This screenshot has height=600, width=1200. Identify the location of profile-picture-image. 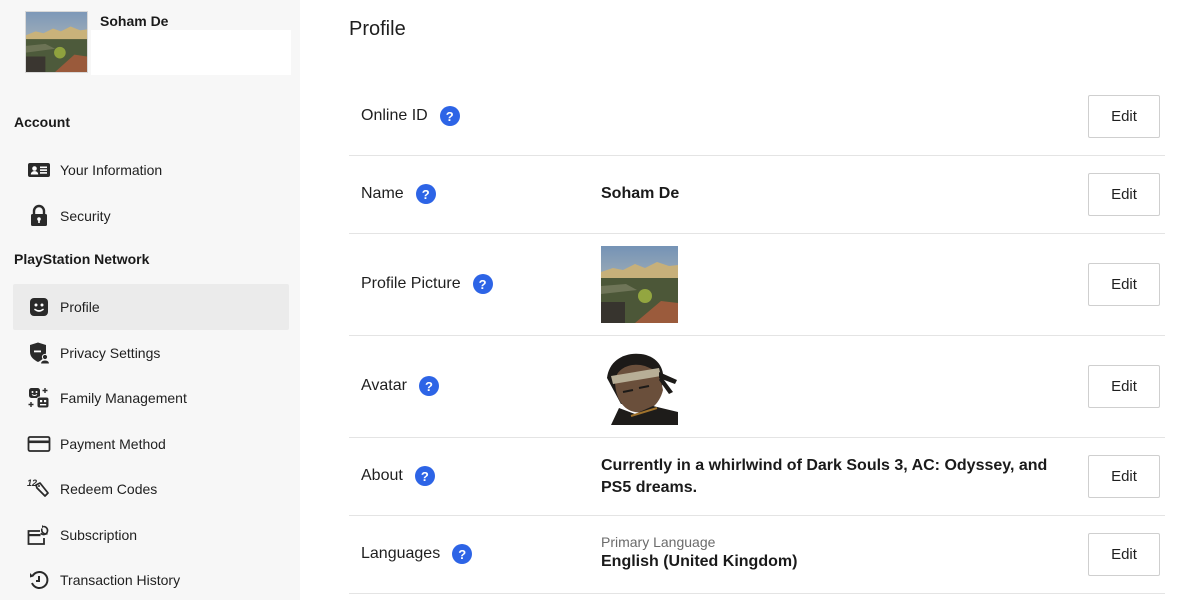
(639, 284).